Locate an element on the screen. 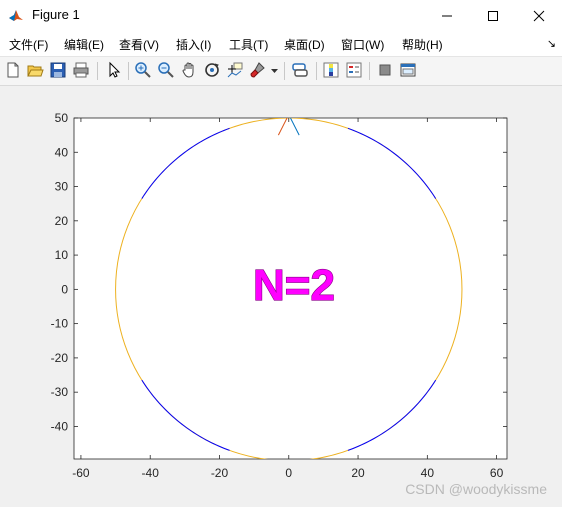  link-plot-icon is located at coordinates (300, 70).